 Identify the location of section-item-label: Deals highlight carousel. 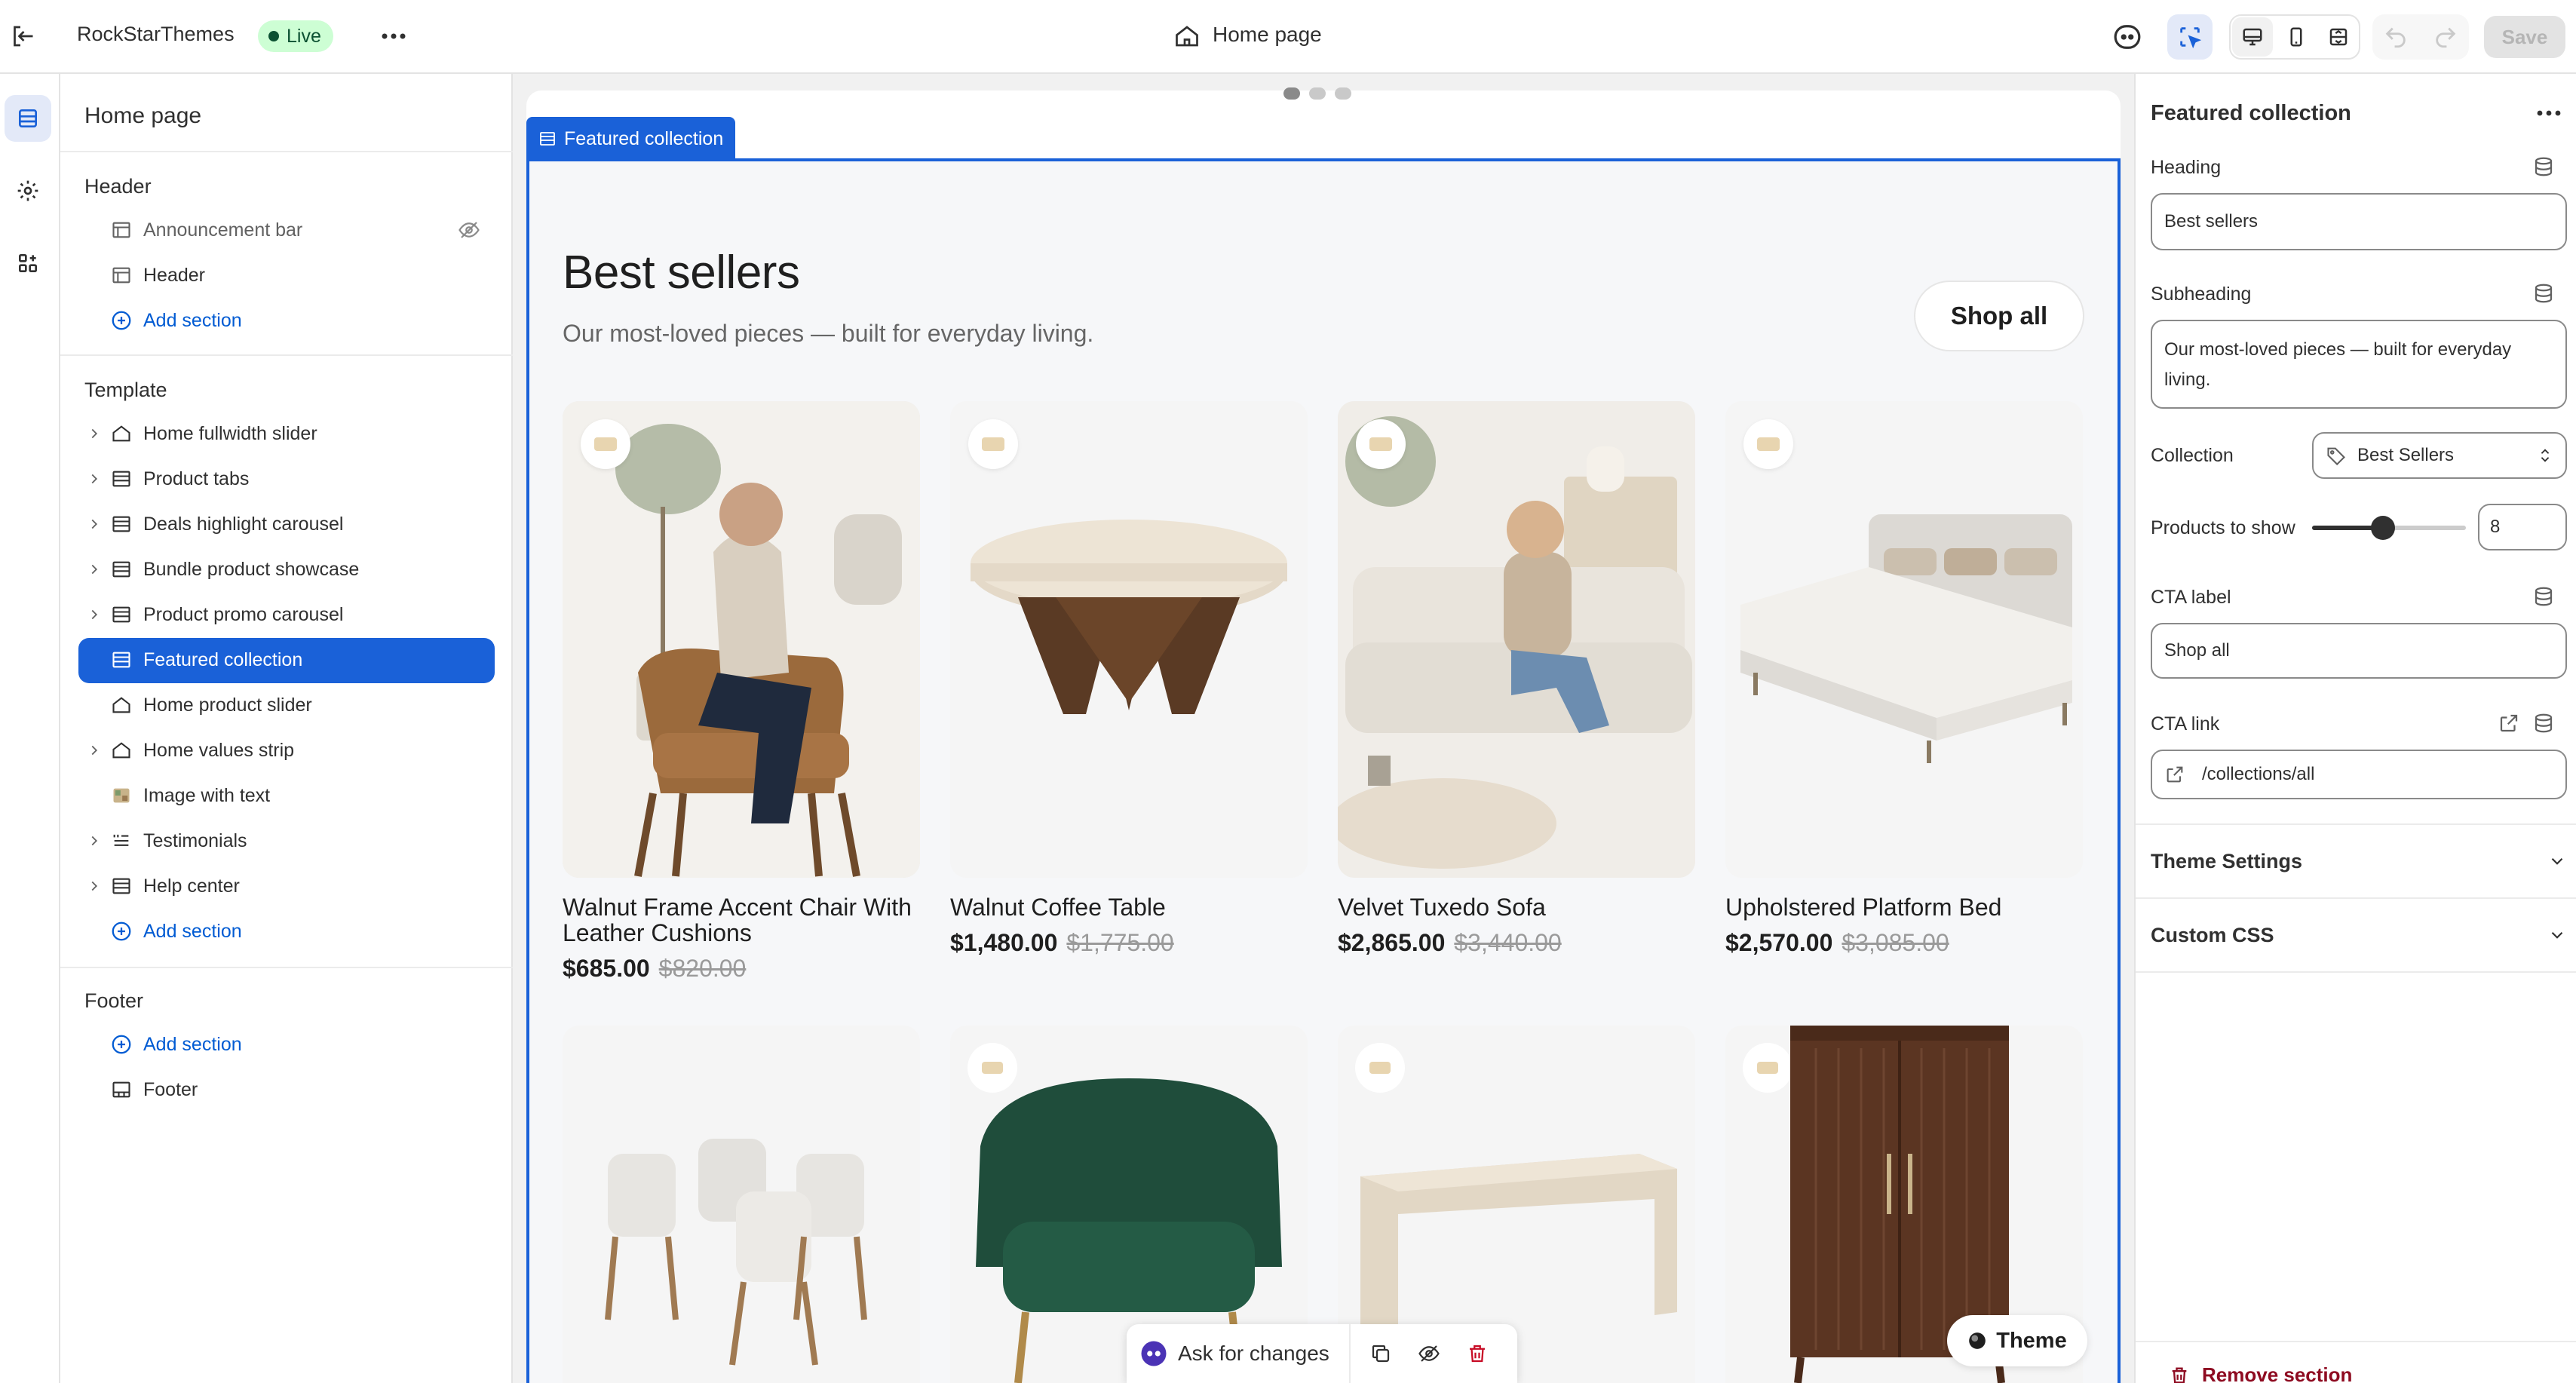
(243, 524).